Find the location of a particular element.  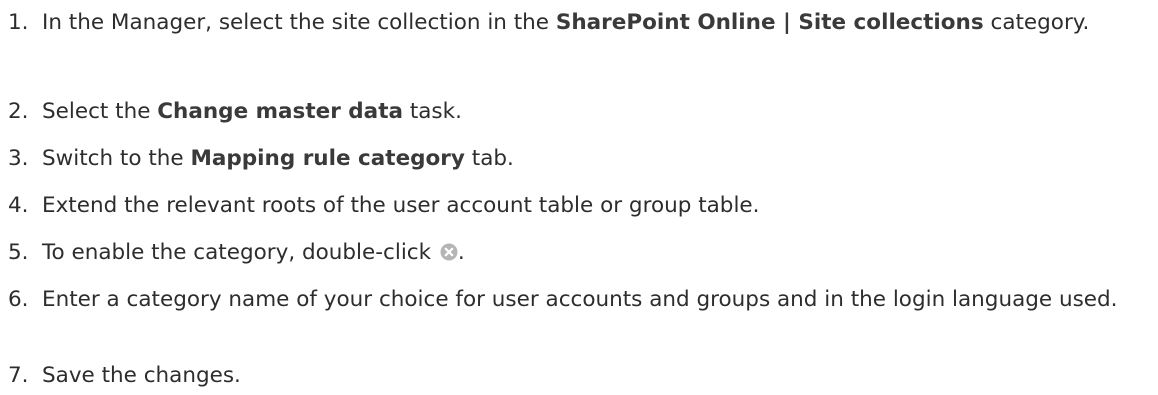

step-2: 2. Select the Change master data task. is located at coordinates (568, 112).